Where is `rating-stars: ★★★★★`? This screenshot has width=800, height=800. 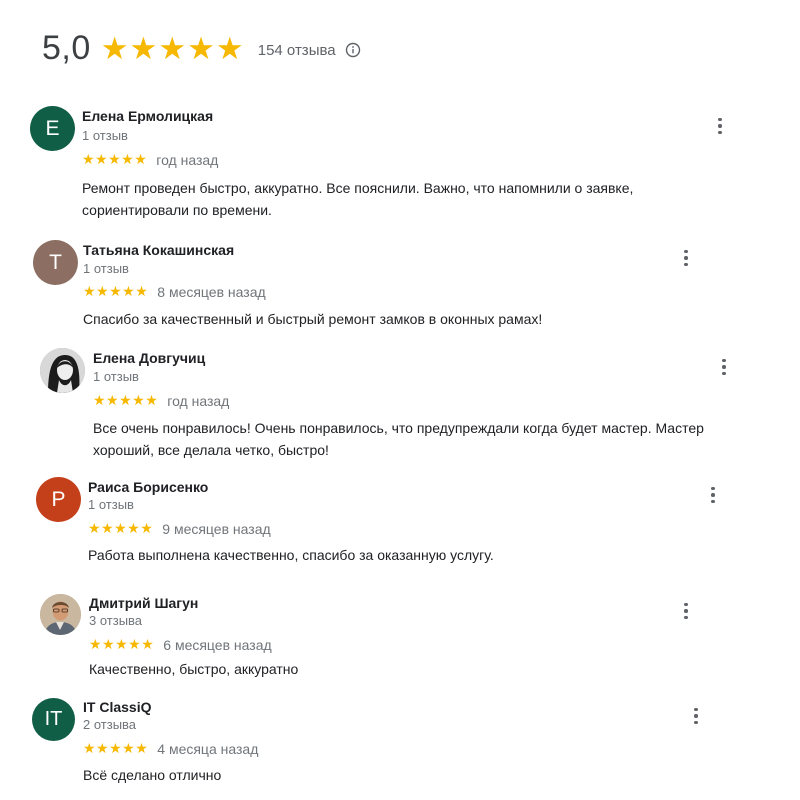 rating-stars: ★★★★★ is located at coordinates (172, 48).